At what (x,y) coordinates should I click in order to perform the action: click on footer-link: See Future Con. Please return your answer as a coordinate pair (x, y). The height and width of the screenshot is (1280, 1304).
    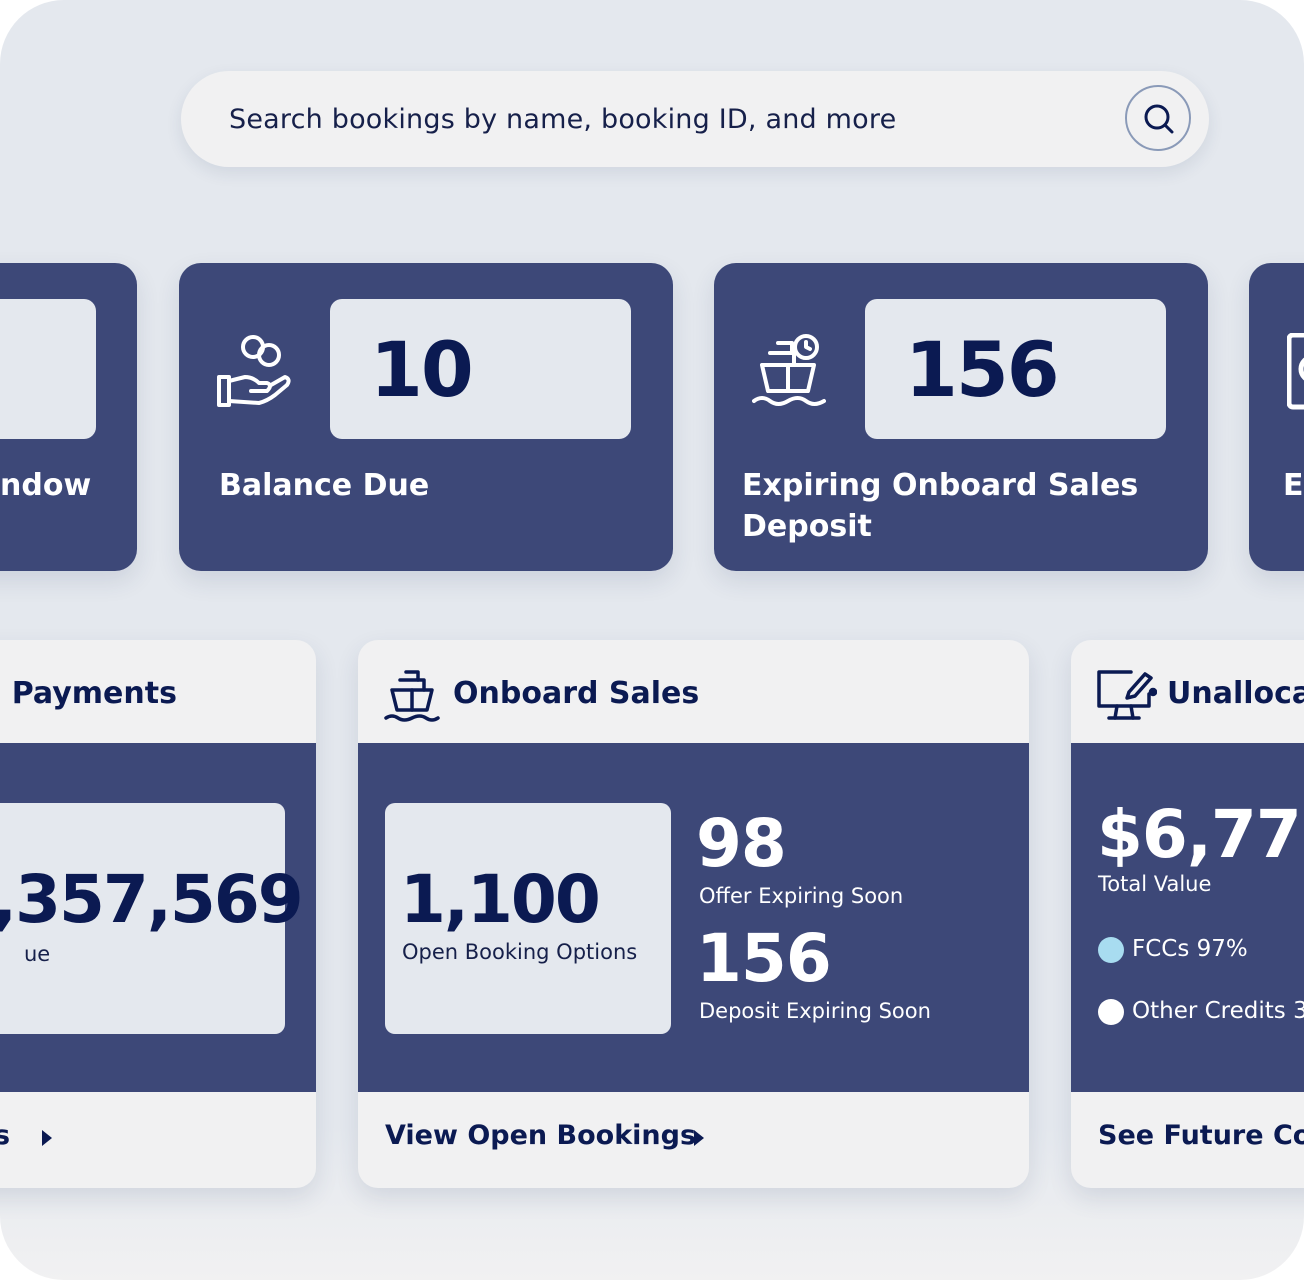
    Looking at the image, I should click on (1201, 1135).